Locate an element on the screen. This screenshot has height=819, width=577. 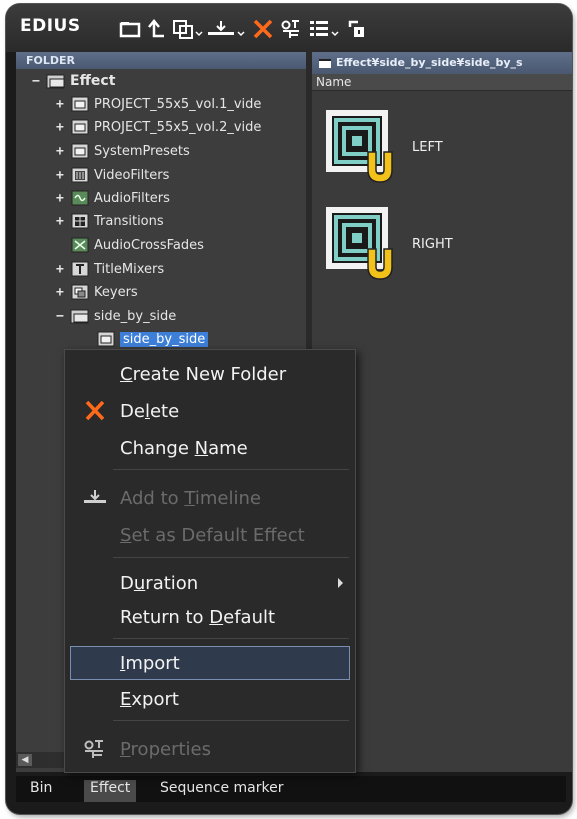
tree-node-label-selected: side_by_side is located at coordinates (164, 339).